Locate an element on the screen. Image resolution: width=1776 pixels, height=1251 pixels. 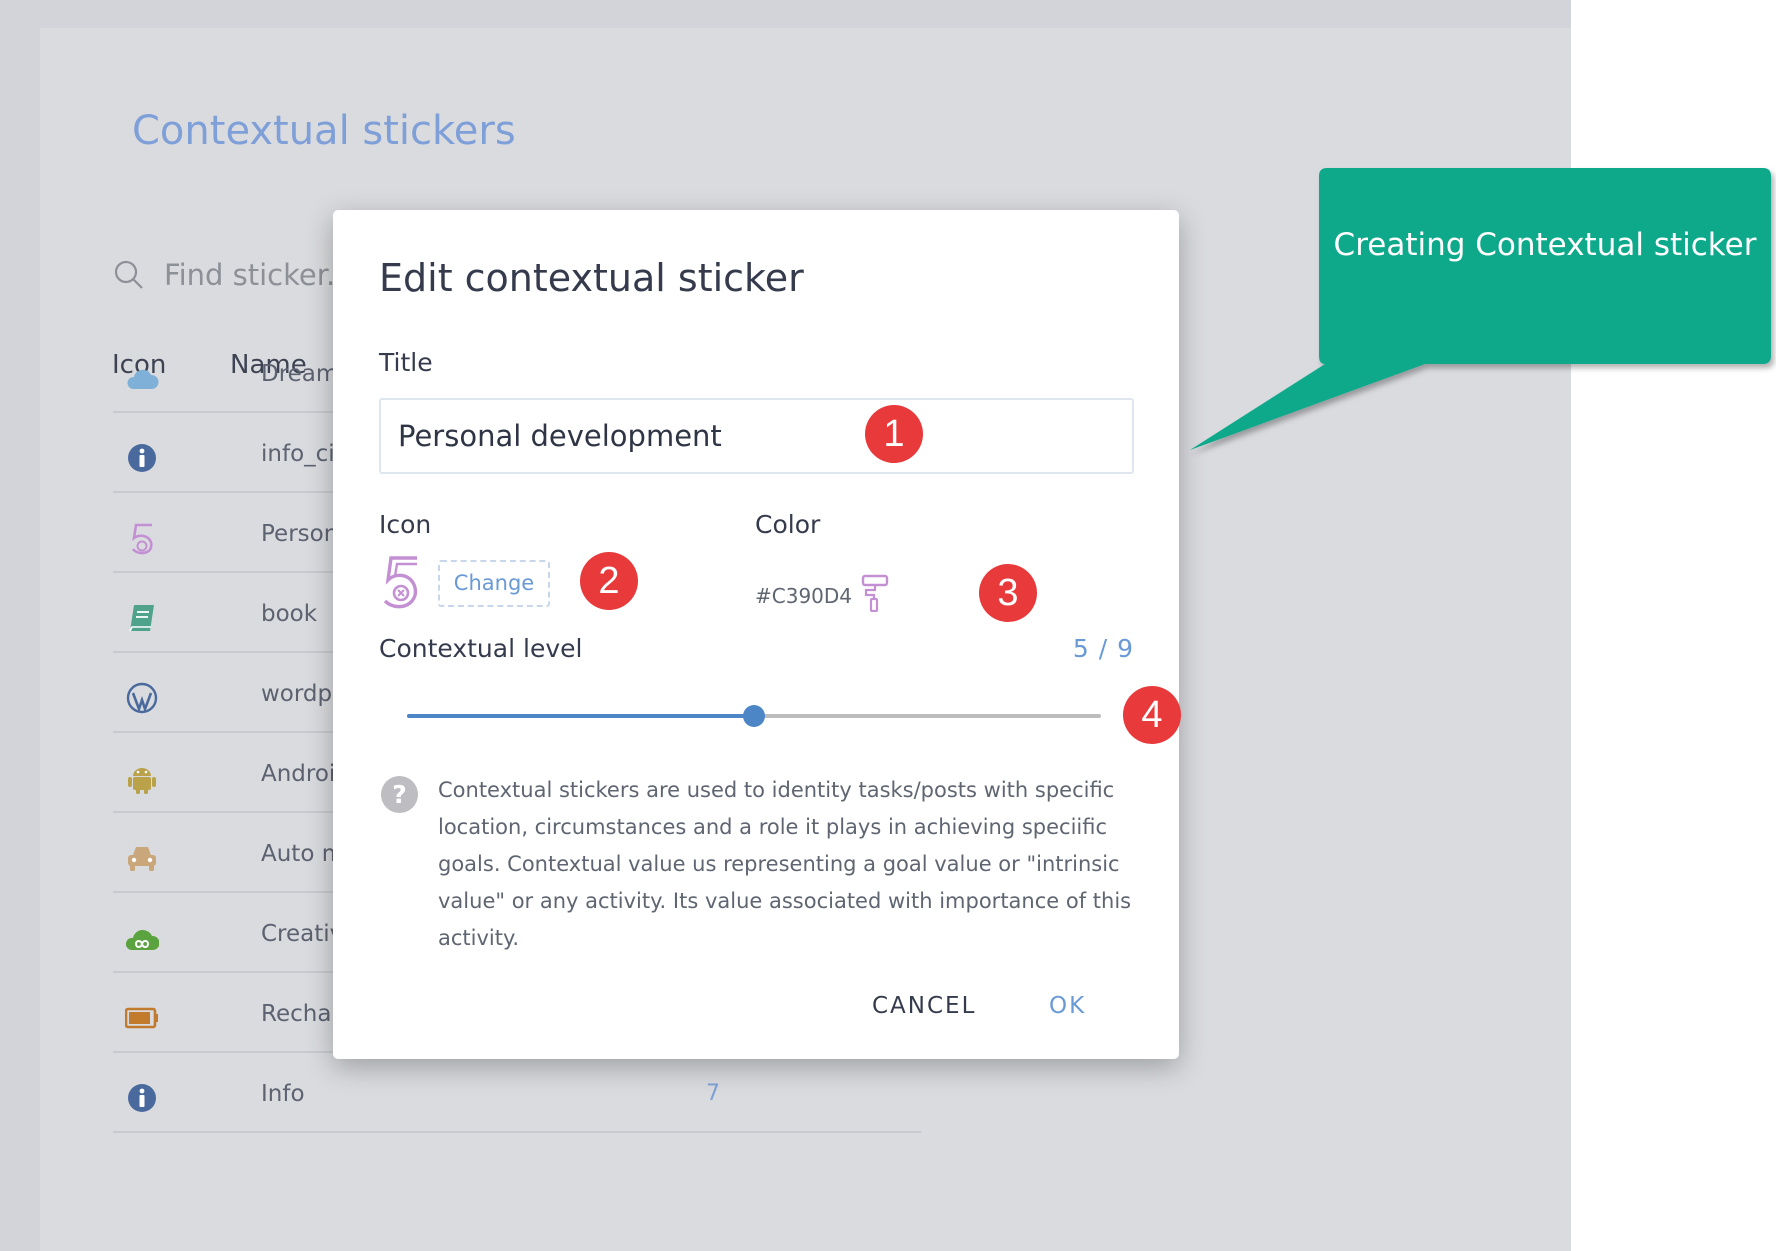
callout-text: Creating Contextual sticker is located at coordinates (1545, 245).